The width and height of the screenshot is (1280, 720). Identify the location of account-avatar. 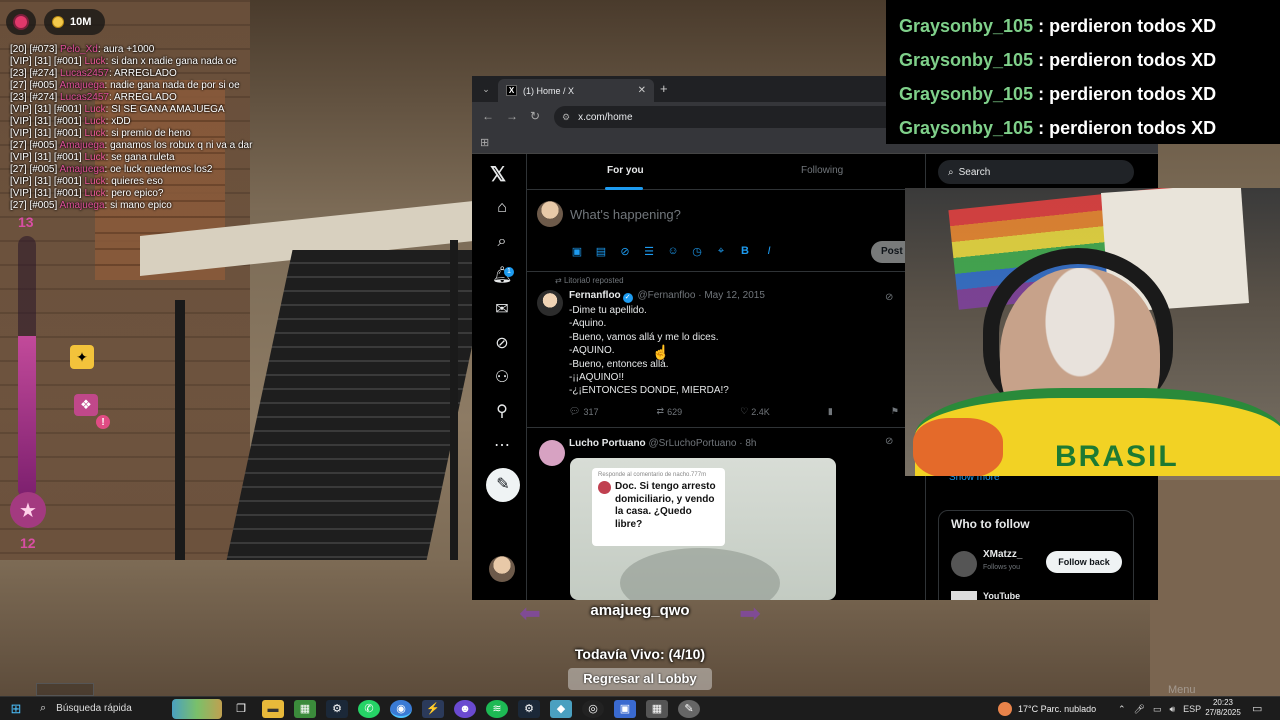
(502, 569).